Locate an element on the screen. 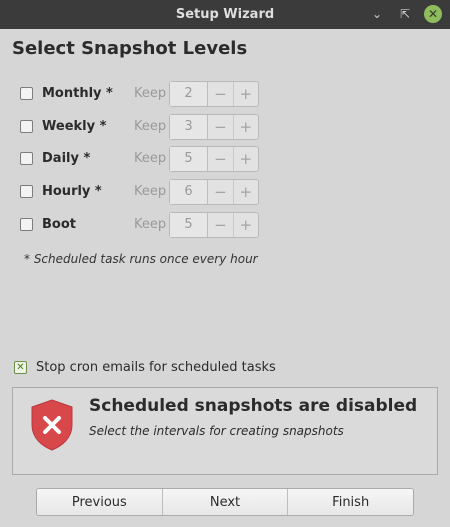 This screenshot has width=450, height=527. boot-checkbox is located at coordinates (26, 224).